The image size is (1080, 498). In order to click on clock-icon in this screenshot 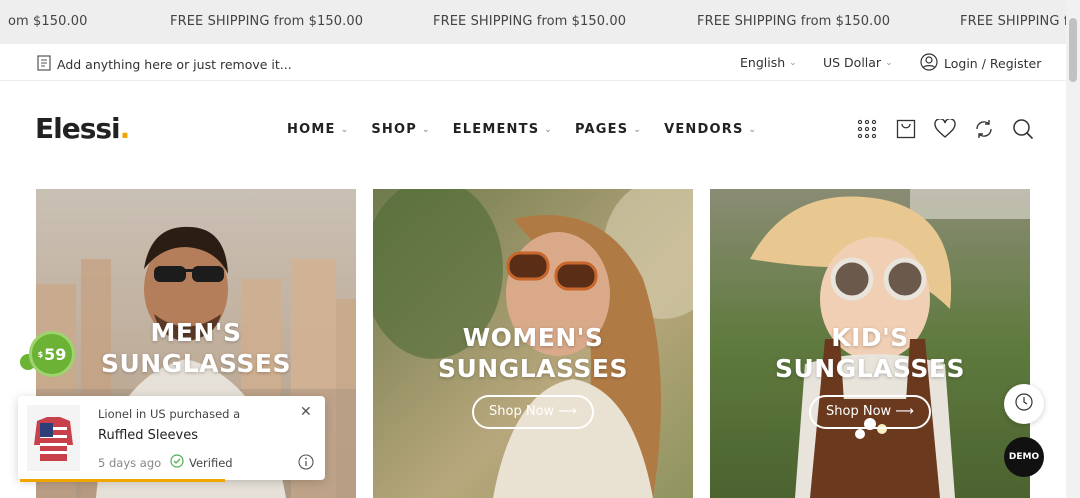, I will do `click(1024, 404)`.